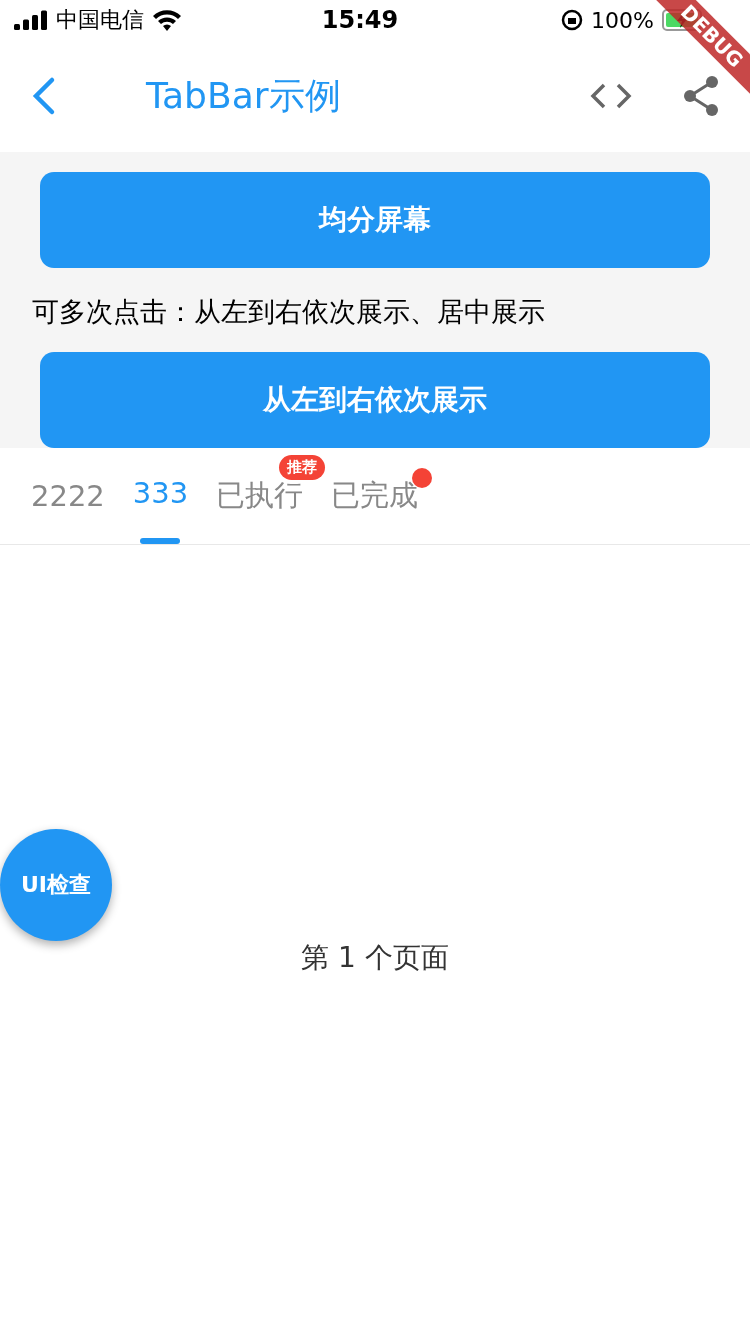 Image resolution: width=750 pixels, height=1334 pixels. What do you see at coordinates (31, 20) in the screenshot?
I see `signal-icon` at bounding box center [31, 20].